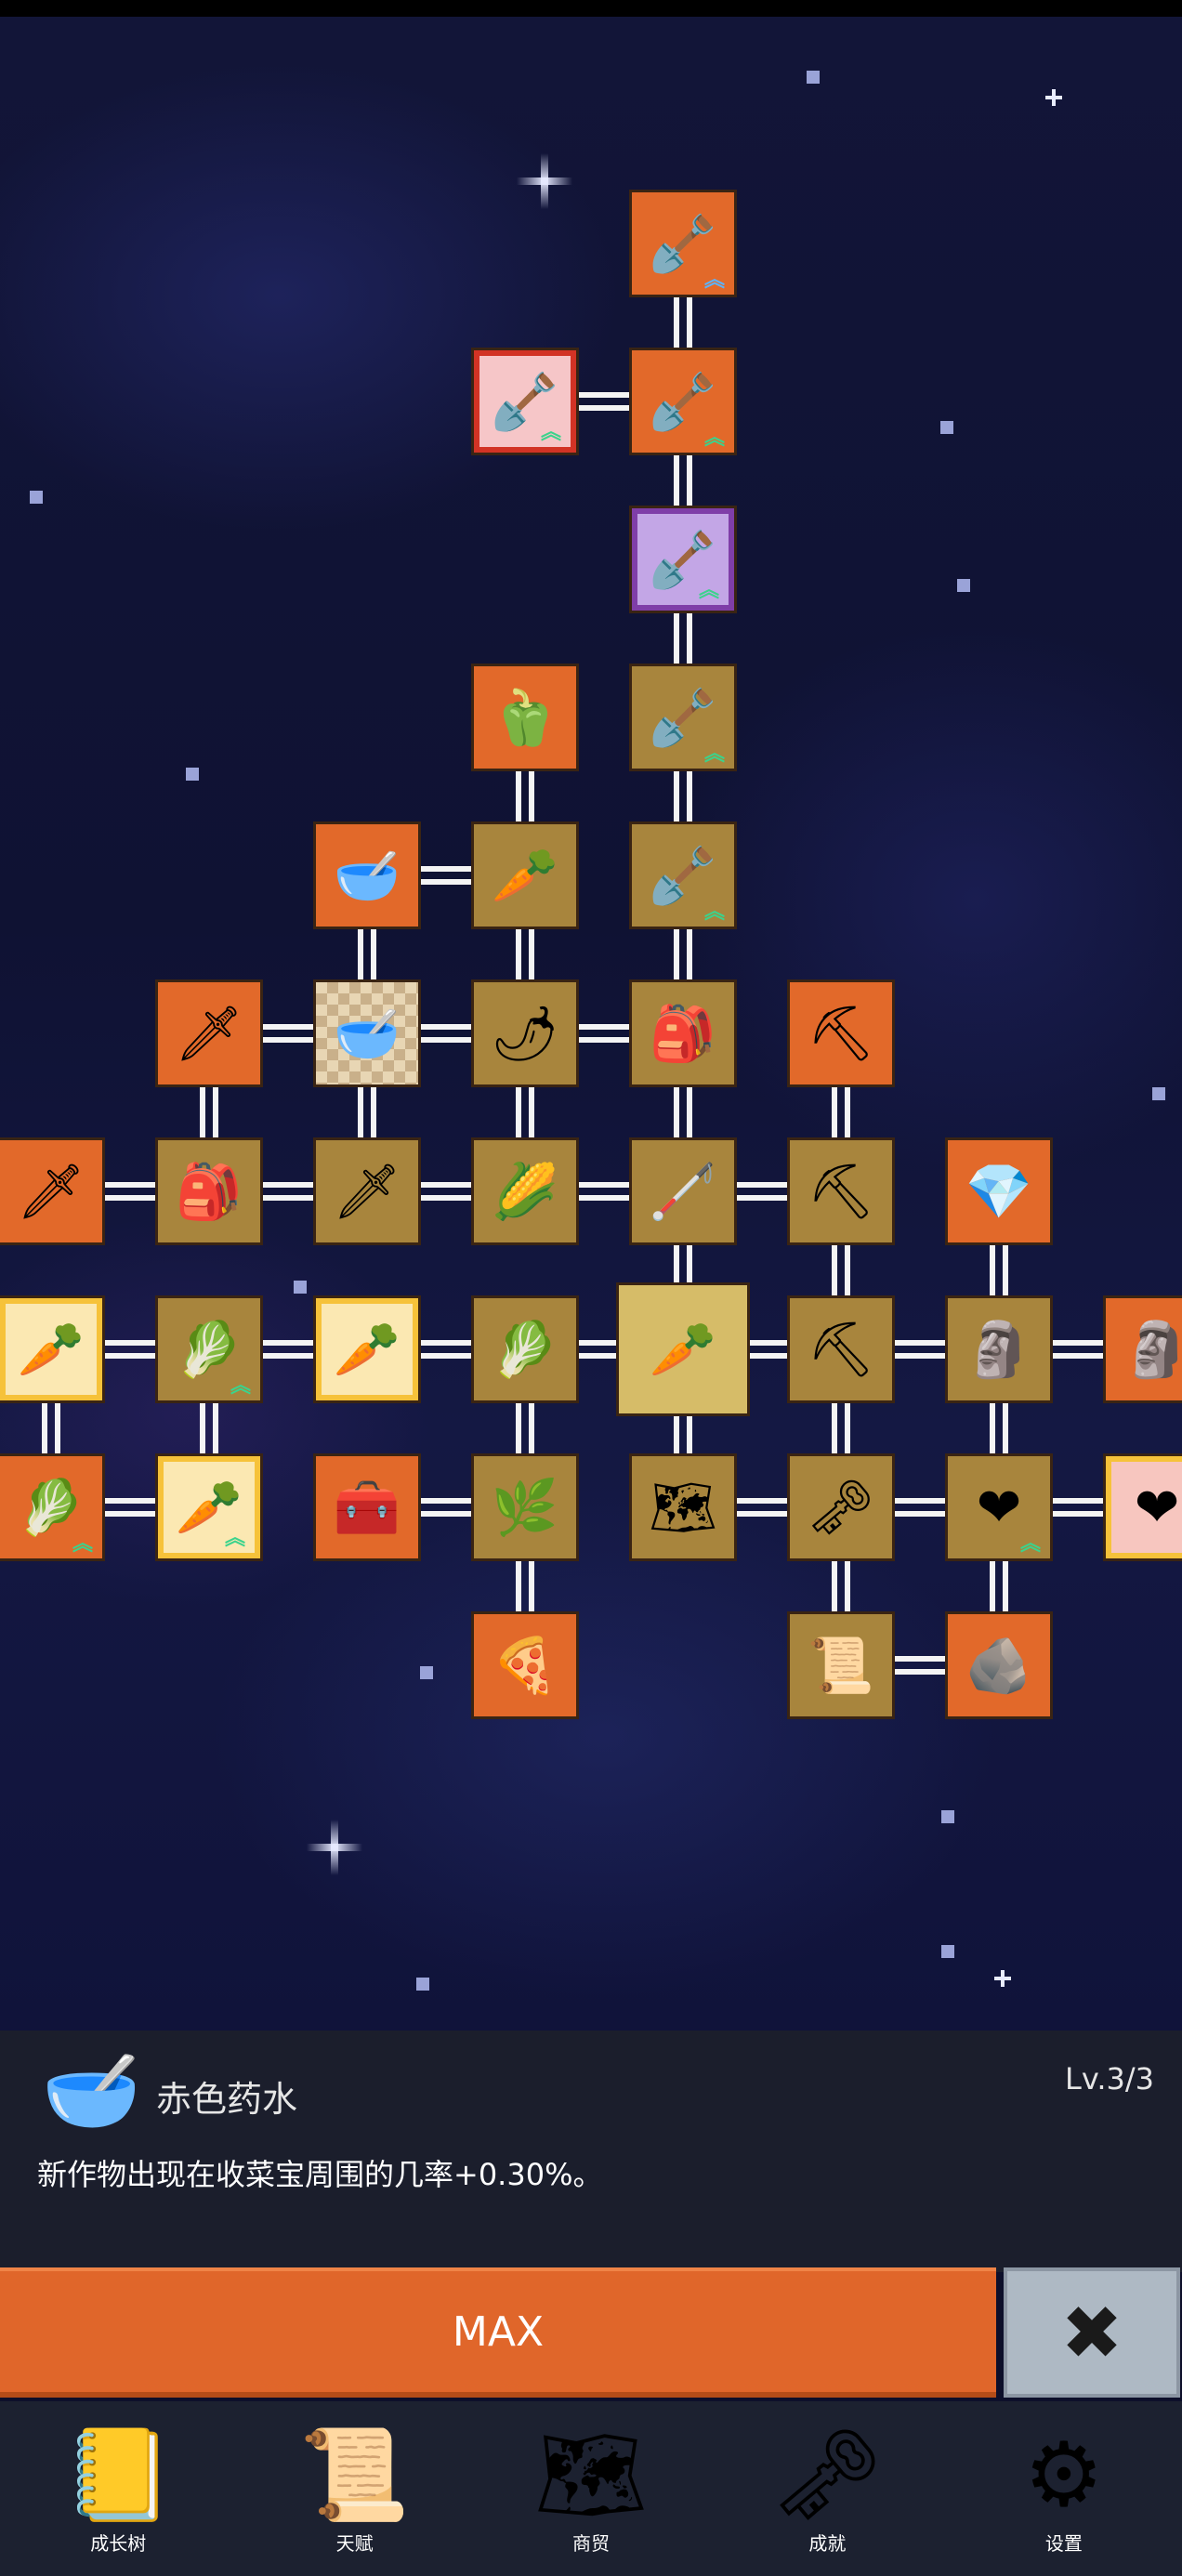  I want to click on item-level: Lv.3/3, so click(1109, 2078).